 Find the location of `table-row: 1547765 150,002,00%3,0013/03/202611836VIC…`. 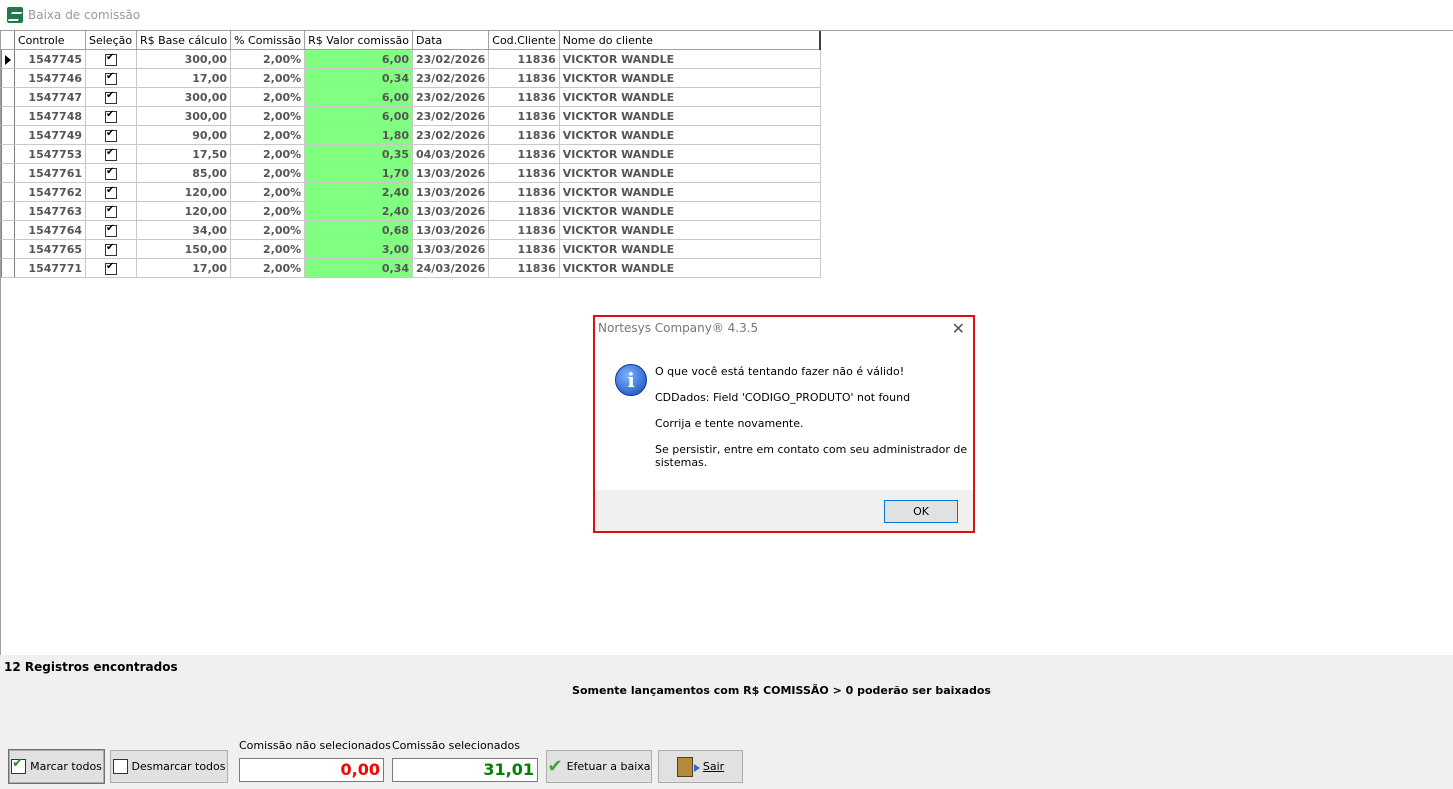

table-row: 1547765 150,002,00%3,0013/03/202611836VIC… is located at coordinates (411, 249).